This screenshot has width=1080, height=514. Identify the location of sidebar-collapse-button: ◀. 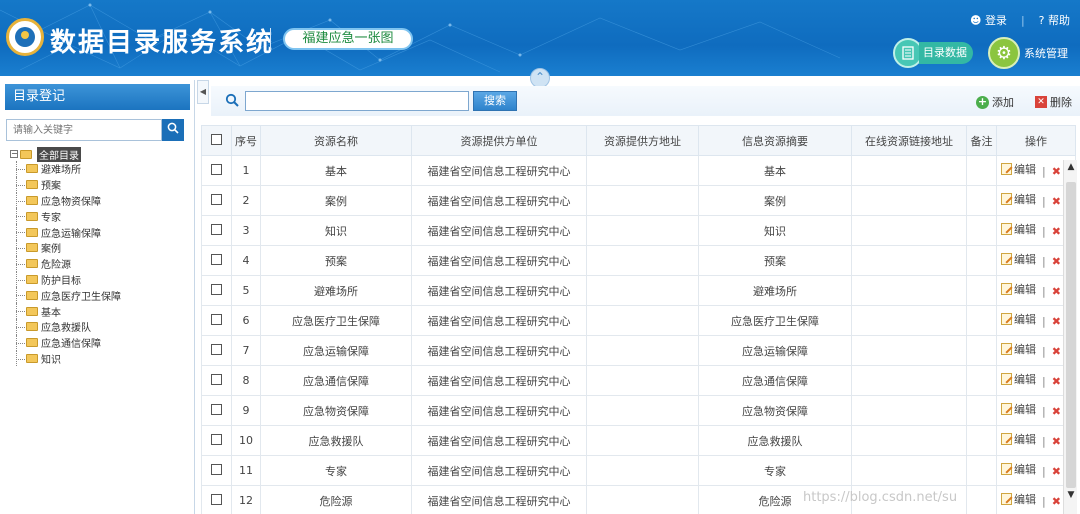
(203, 92).